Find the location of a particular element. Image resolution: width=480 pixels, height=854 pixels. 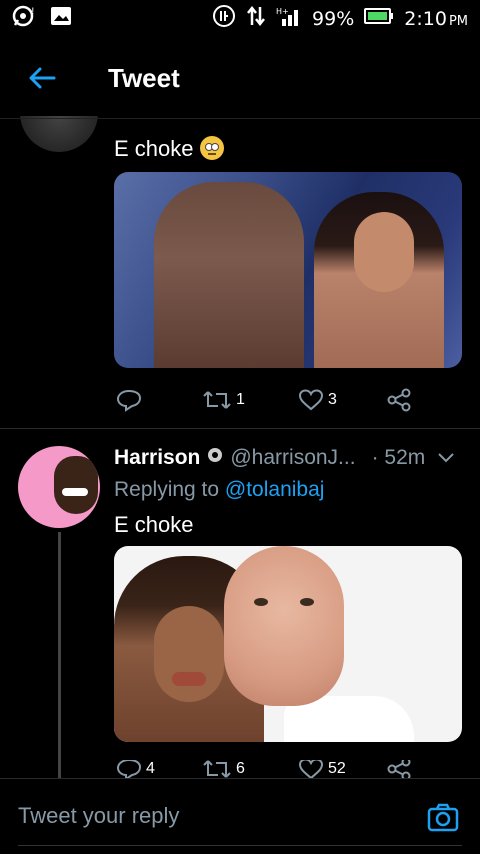

battery-percent: 99% is located at coordinates (333, 19).